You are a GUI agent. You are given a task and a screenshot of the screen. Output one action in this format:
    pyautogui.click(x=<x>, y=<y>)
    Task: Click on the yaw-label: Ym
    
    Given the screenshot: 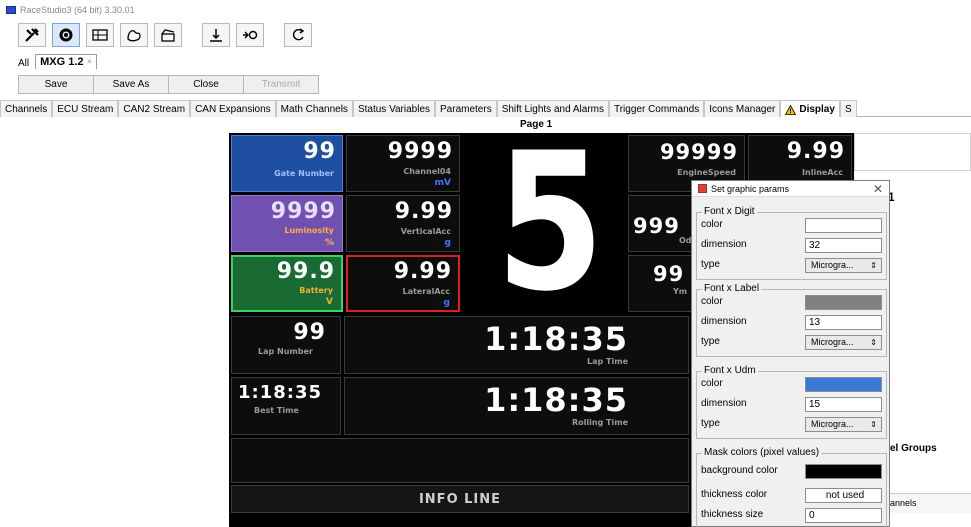 What is the action you would take?
    pyautogui.click(x=680, y=291)
    